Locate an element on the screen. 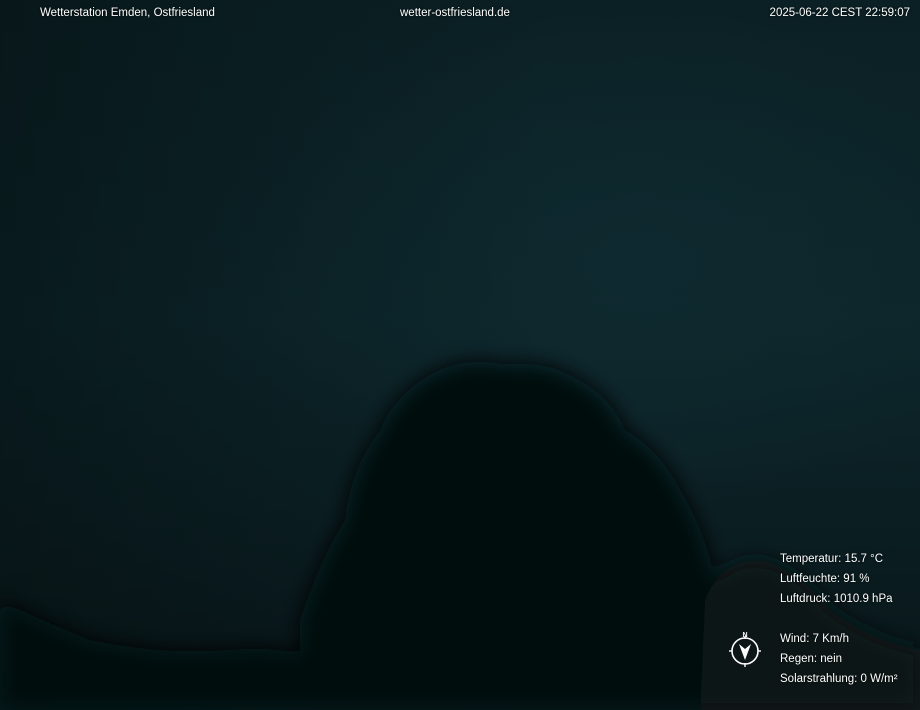  website-label: wetter-ostfriesland.de is located at coordinates (455, 13).